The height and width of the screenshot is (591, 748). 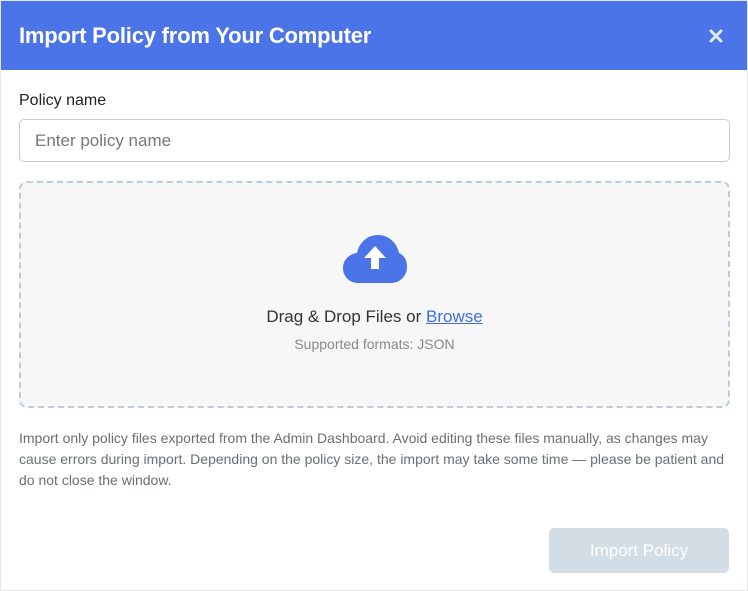 I want to click on dialog-title: Import Policy from Your Computer, so click(x=195, y=35).